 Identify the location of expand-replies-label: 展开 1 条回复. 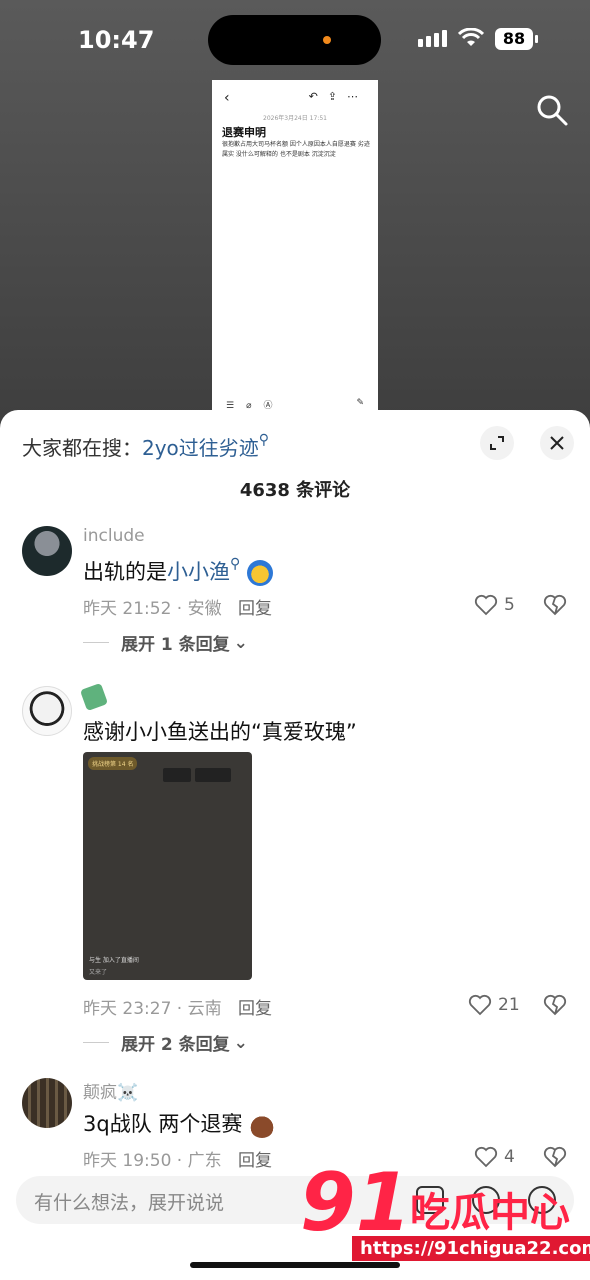
(175, 645).